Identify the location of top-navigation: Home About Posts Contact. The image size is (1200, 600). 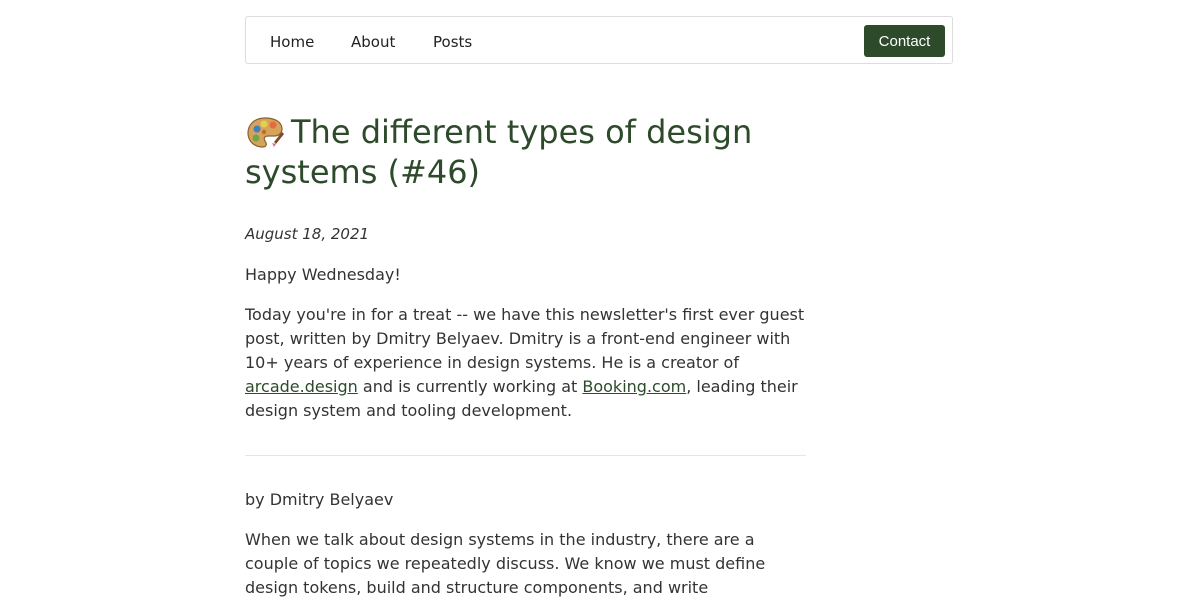
(599, 40).